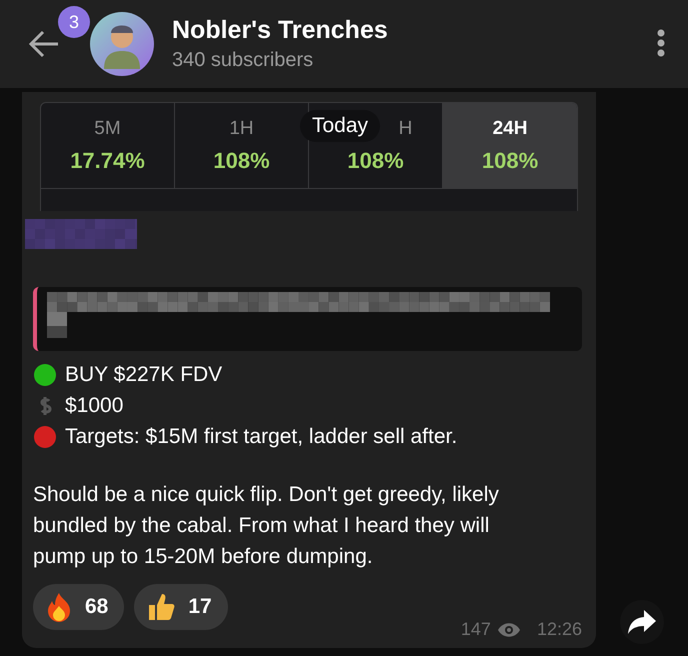 The width and height of the screenshot is (688, 656). Describe the element at coordinates (107, 161) in the screenshot. I see `change-value: 17.74%` at that location.